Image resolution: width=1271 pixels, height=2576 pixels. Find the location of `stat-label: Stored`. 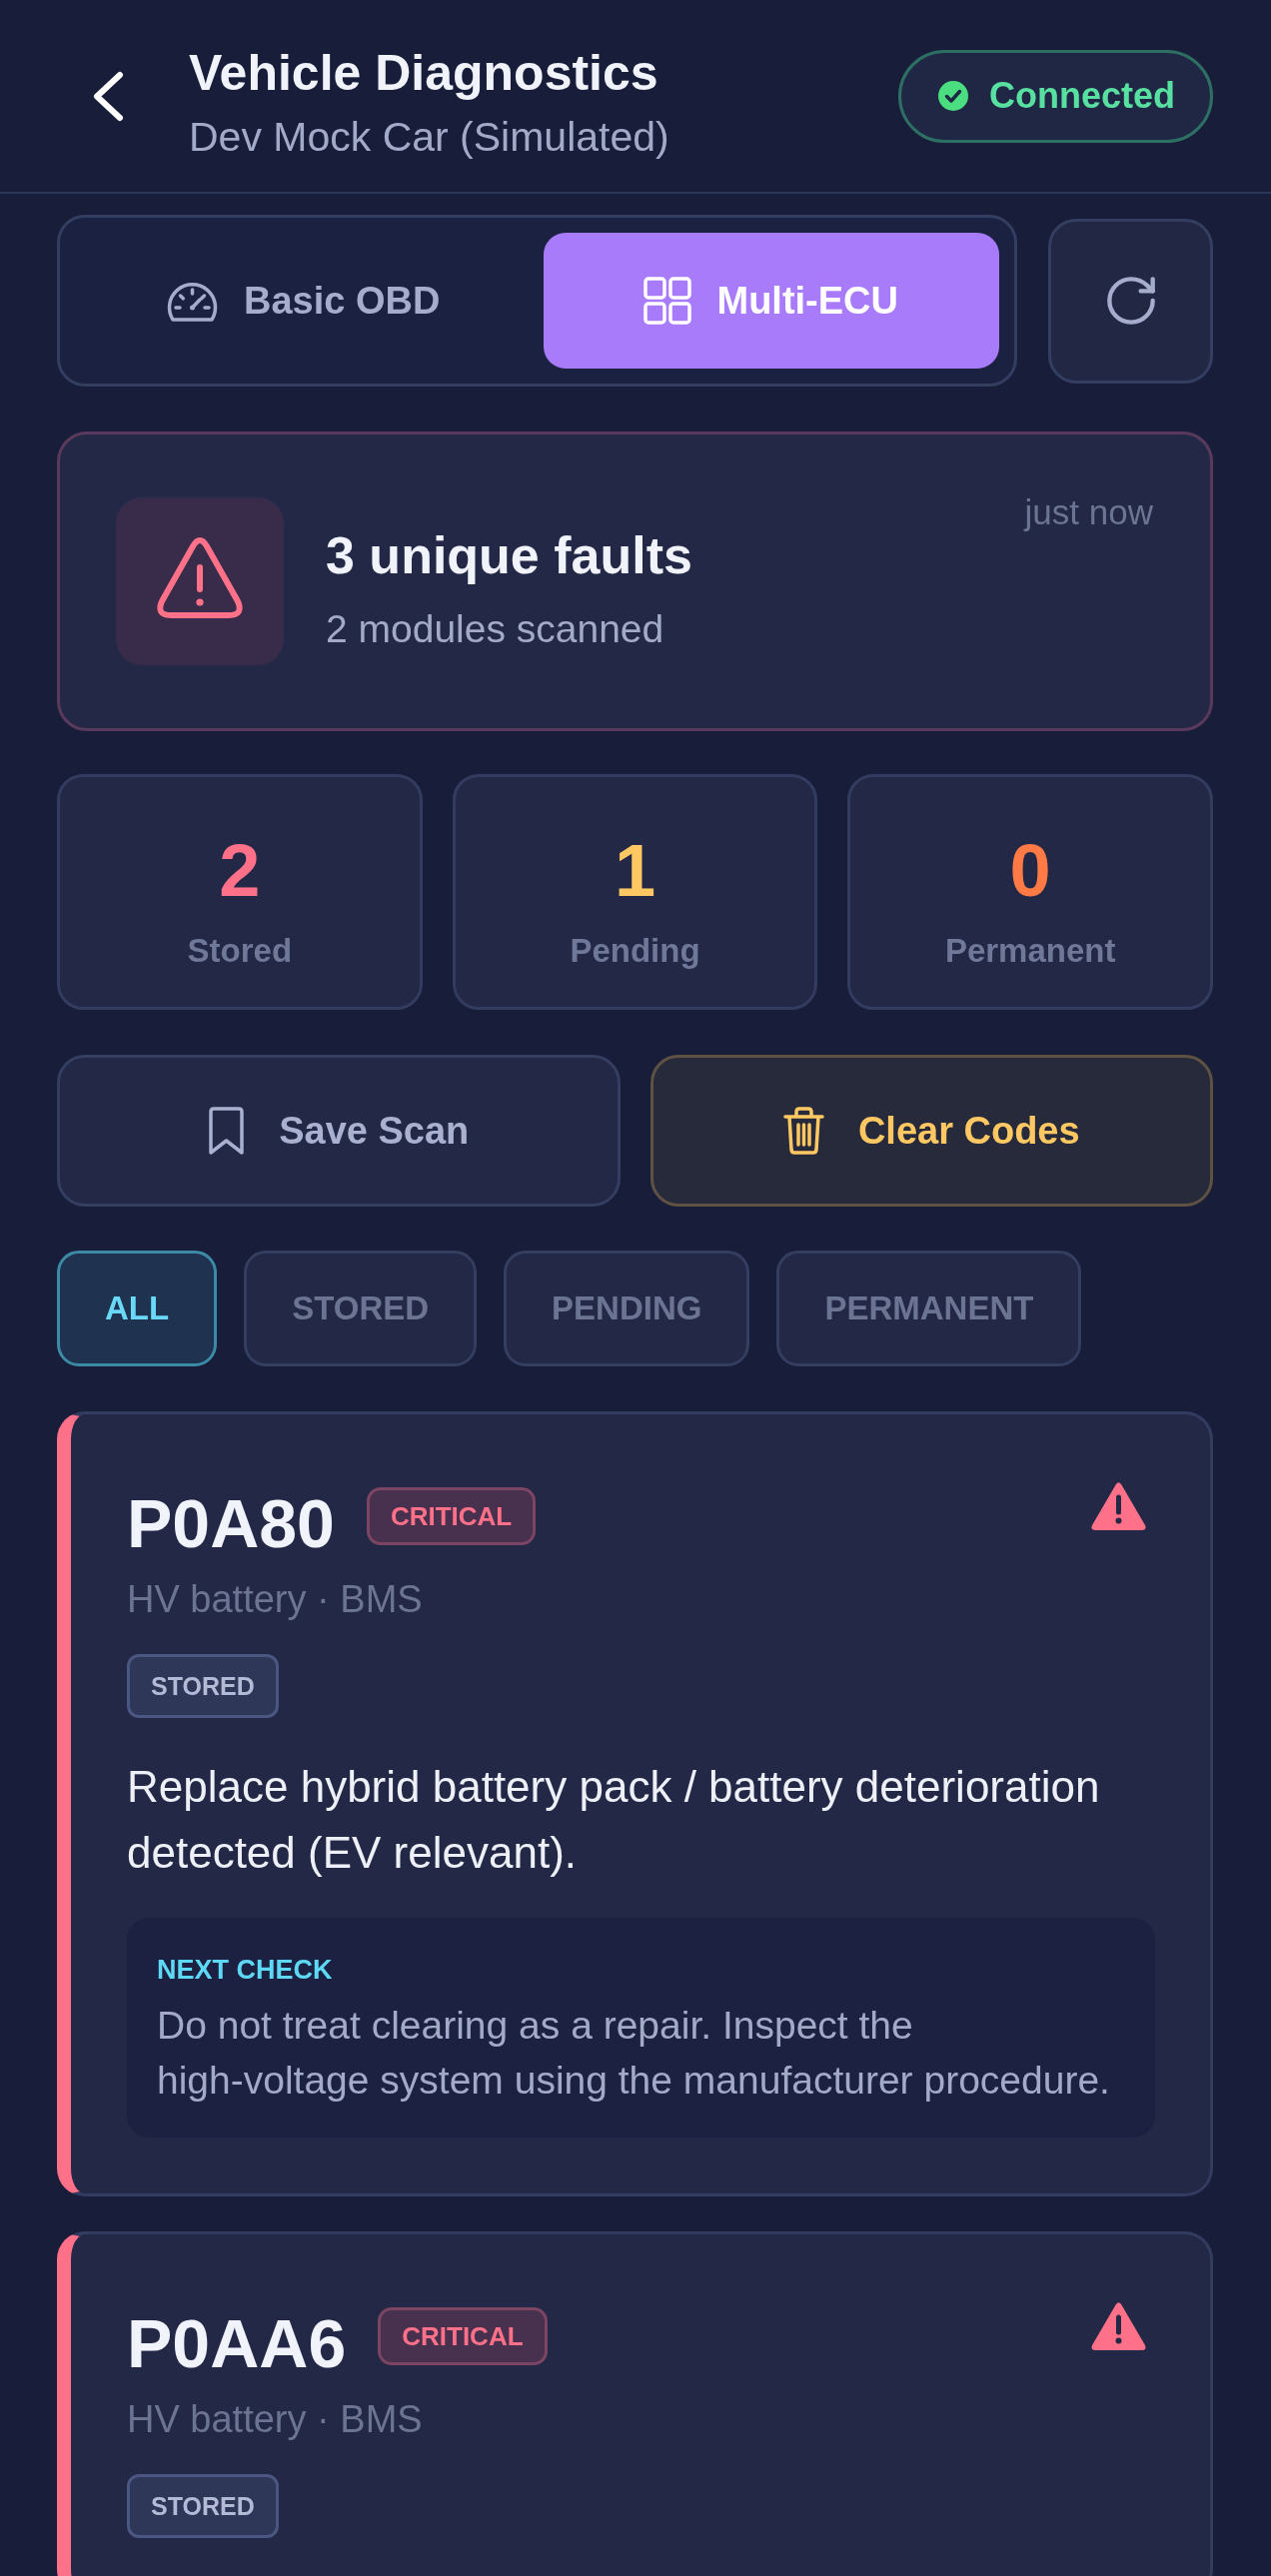

stat-label: Stored is located at coordinates (240, 951).